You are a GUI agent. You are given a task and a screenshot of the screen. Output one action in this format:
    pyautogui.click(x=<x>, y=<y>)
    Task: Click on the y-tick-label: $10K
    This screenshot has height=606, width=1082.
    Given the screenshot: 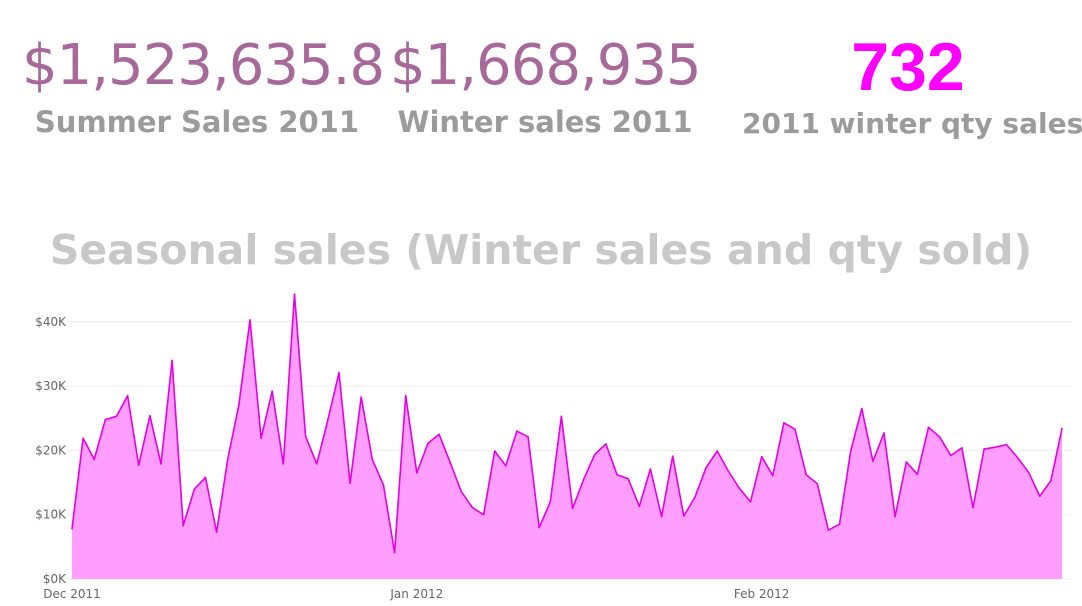 What is the action you would take?
    pyautogui.click(x=51, y=515)
    